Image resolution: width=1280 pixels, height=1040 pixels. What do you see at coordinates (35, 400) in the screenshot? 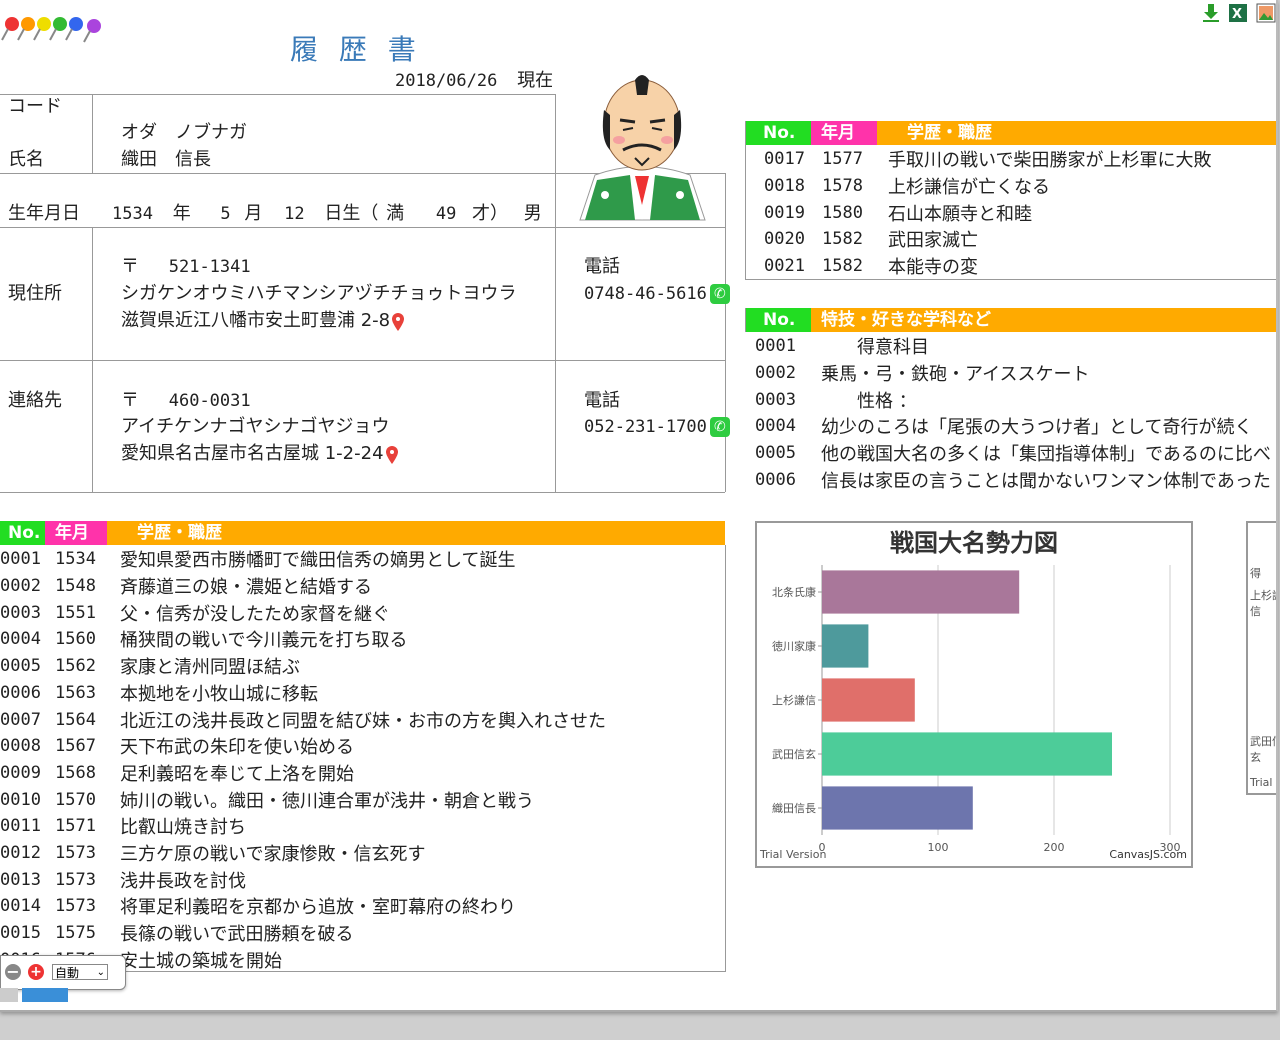
I see `contact-label: 連絡先` at bounding box center [35, 400].